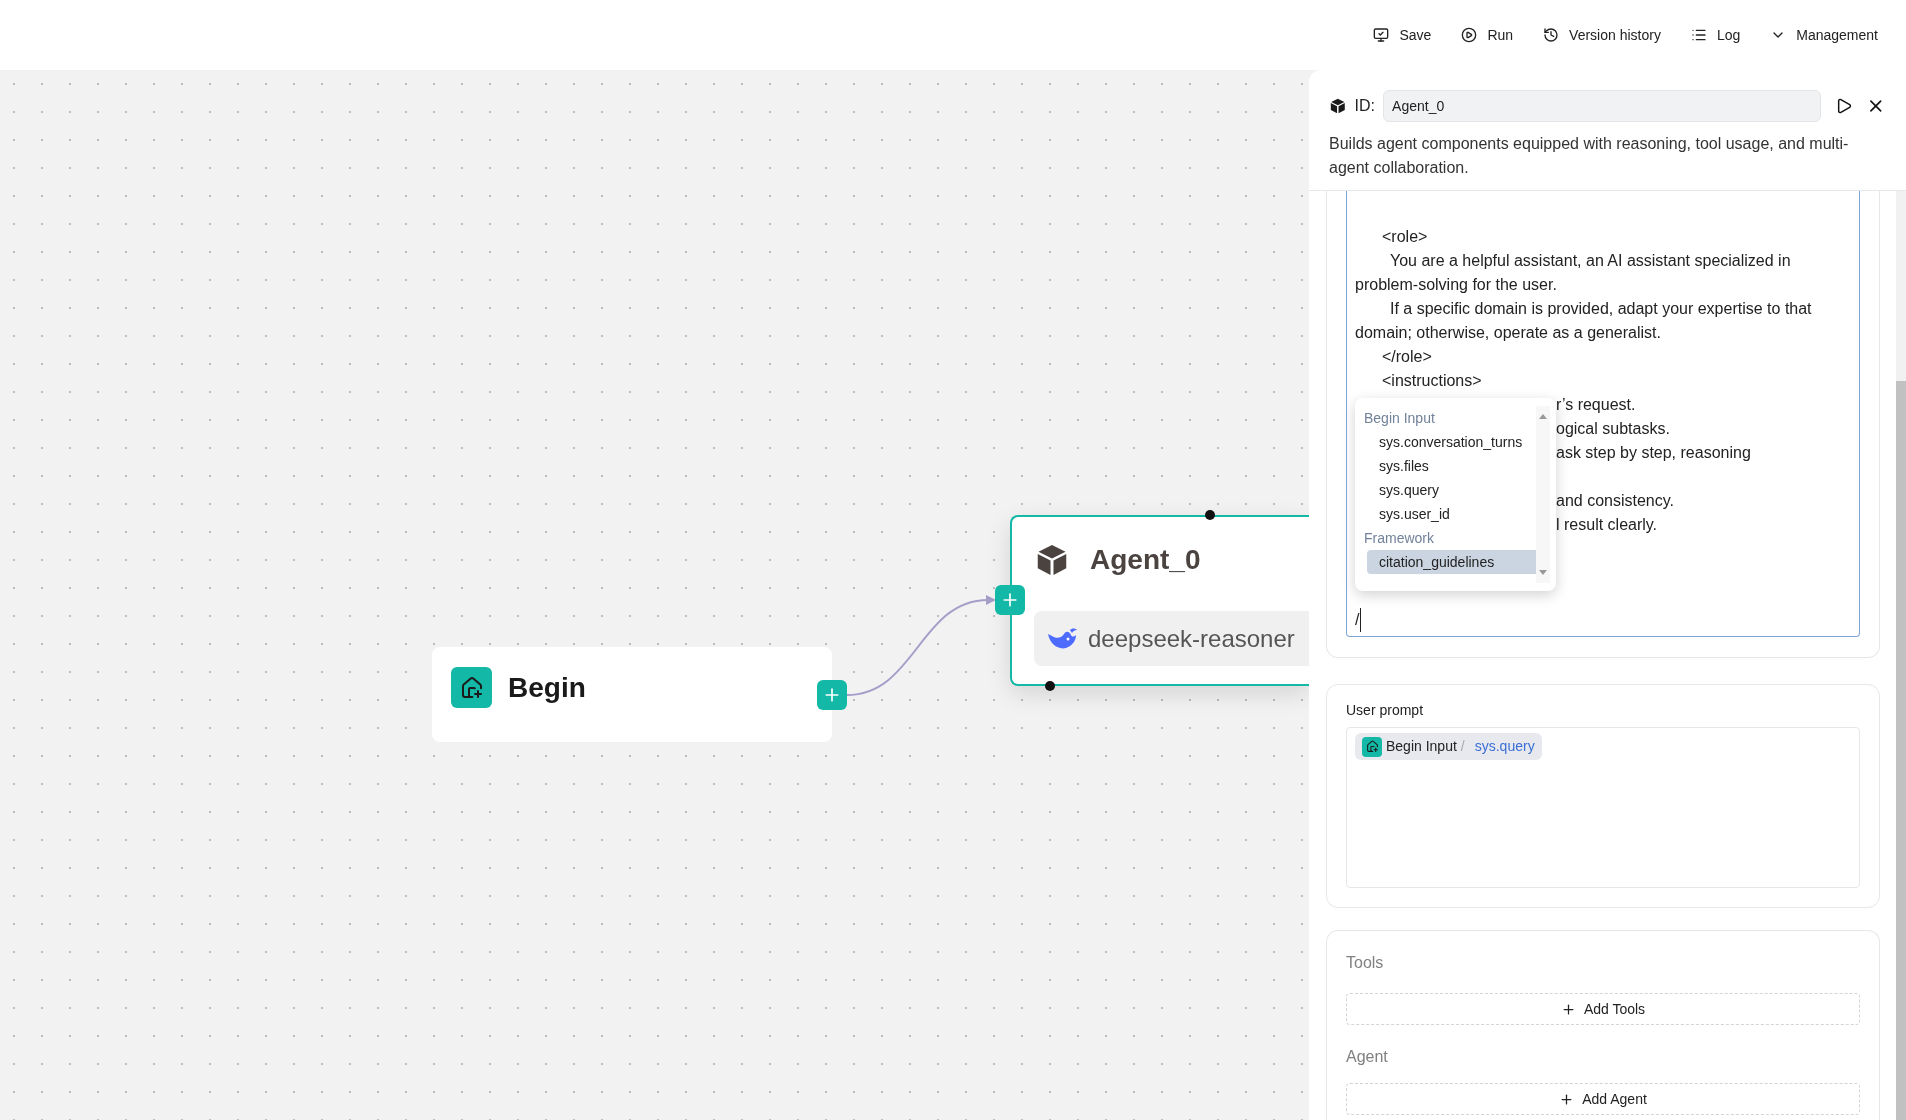 The image size is (1906, 1120). I want to click on prompt-value: /, so click(1358, 620).